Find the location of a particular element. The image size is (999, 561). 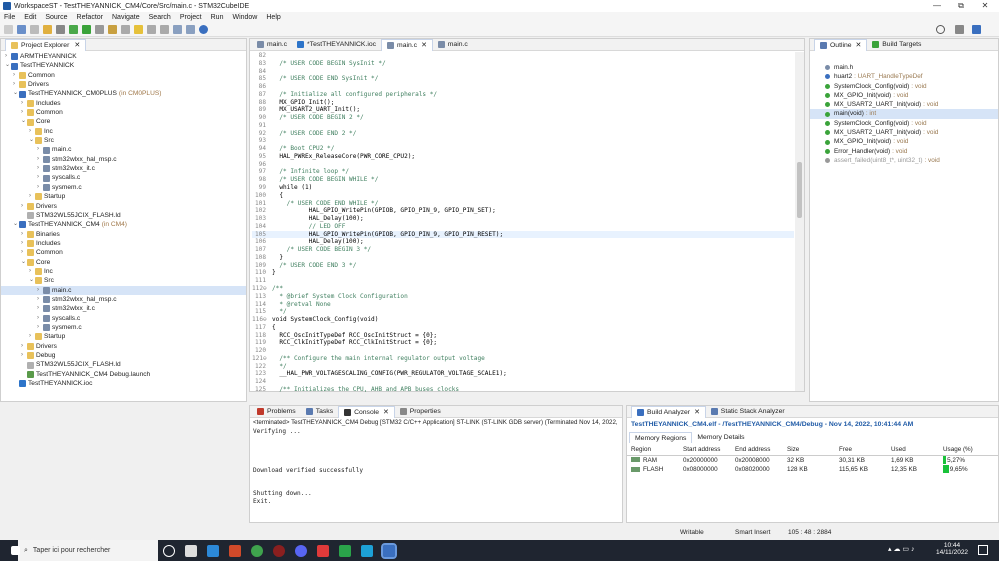

column-free: Free is located at coordinates (861, 450).